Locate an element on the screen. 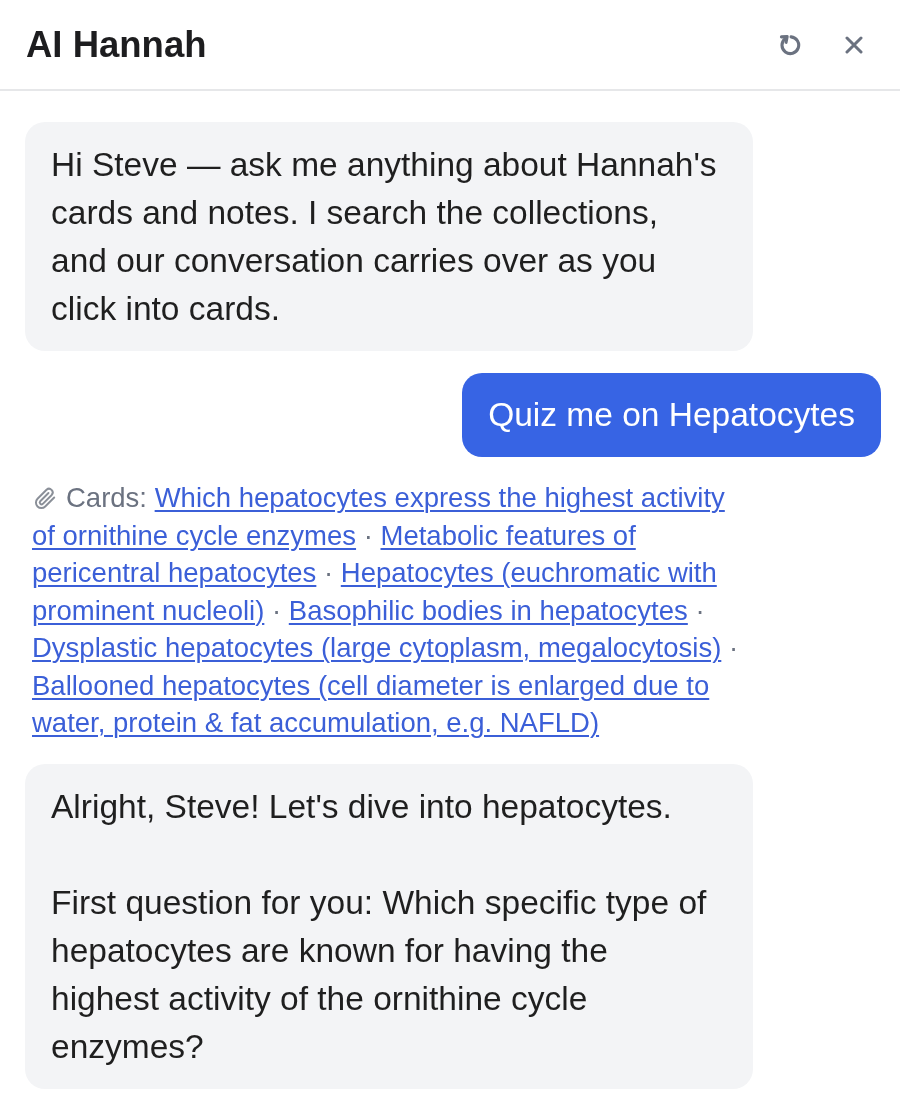 This screenshot has width=900, height=1116. message-text: Alright, Steve! Let's dive into hepatocytes. is located at coordinates (362, 806).